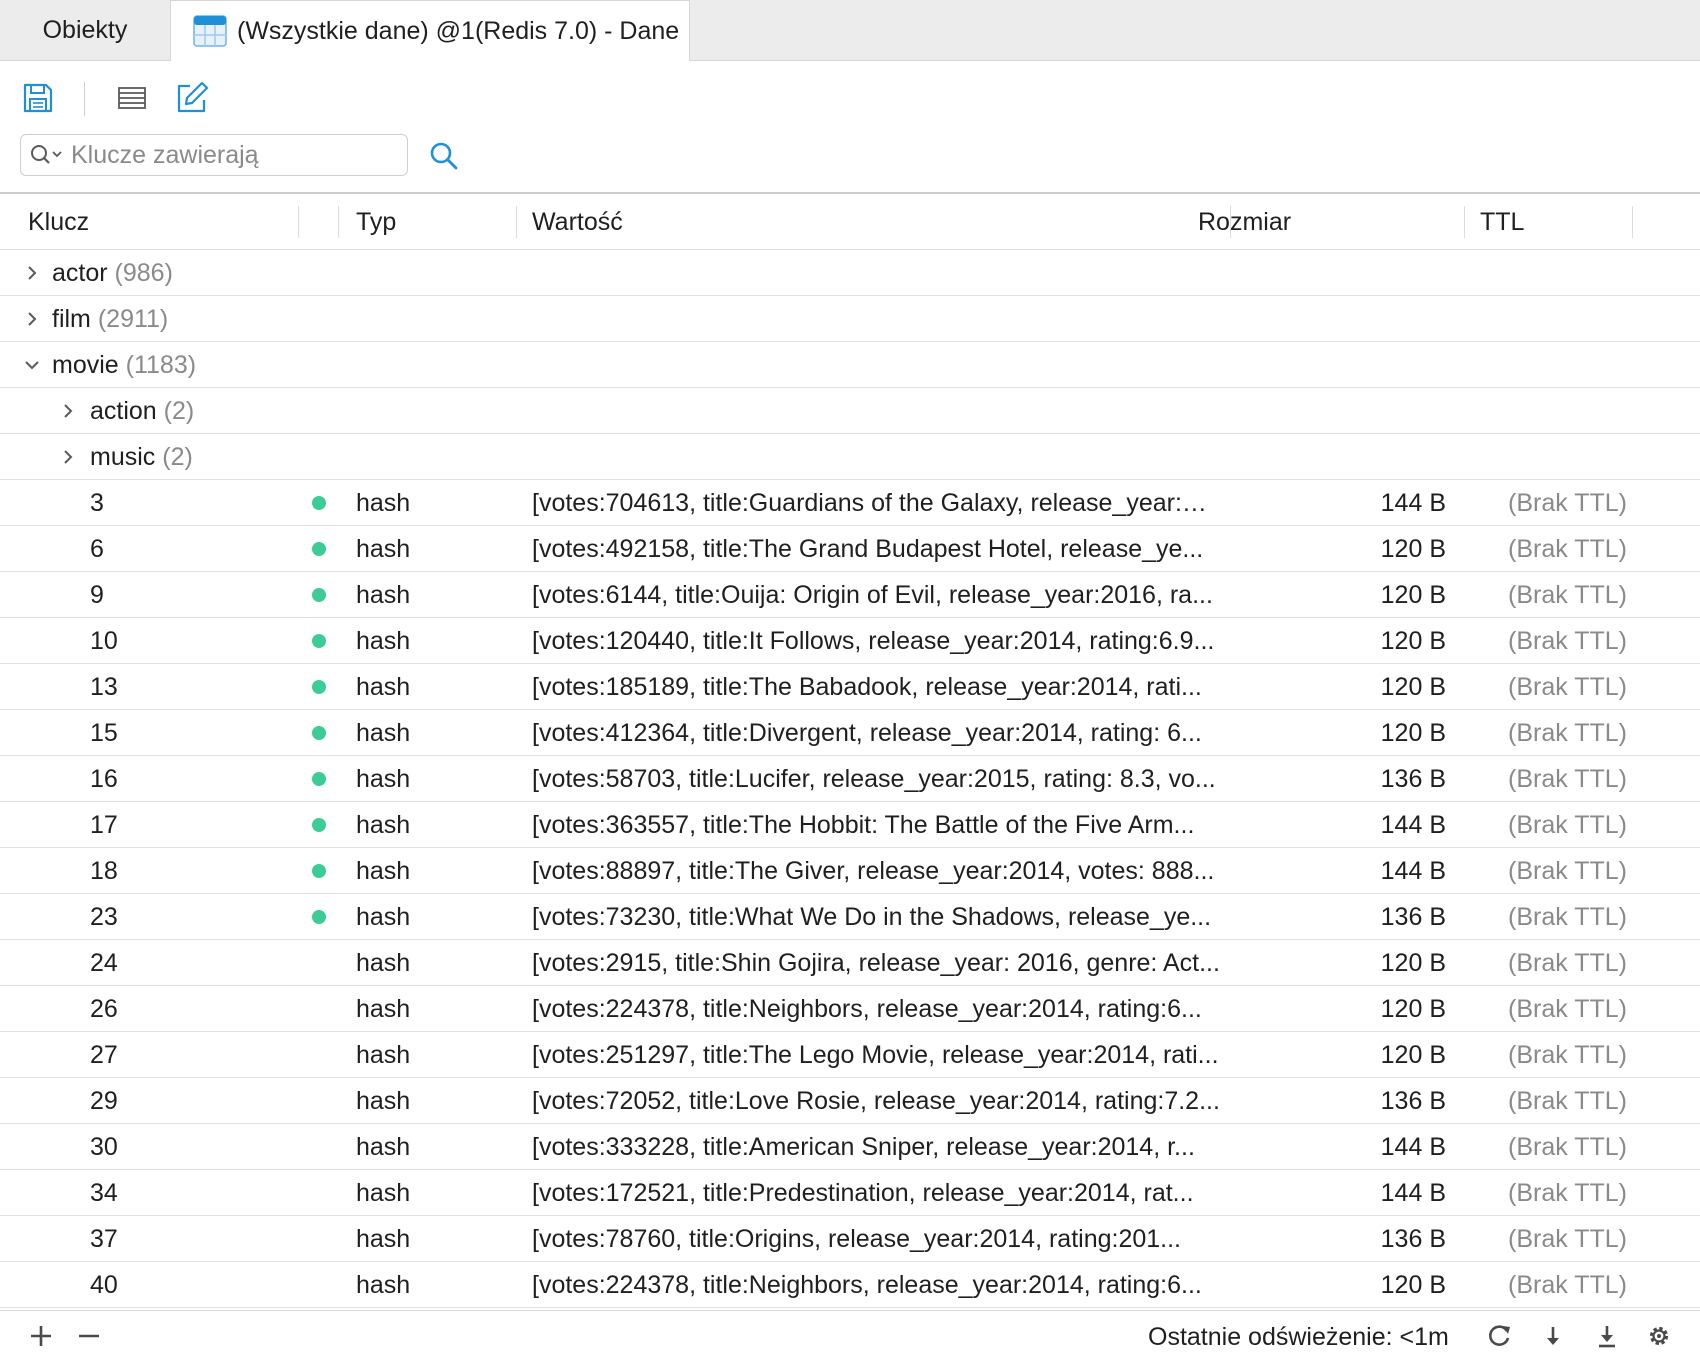 The height and width of the screenshot is (1360, 1700). What do you see at coordinates (850, 411) in the screenshot?
I see `tree-group-row: action (2)` at bounding box center [850, 411].